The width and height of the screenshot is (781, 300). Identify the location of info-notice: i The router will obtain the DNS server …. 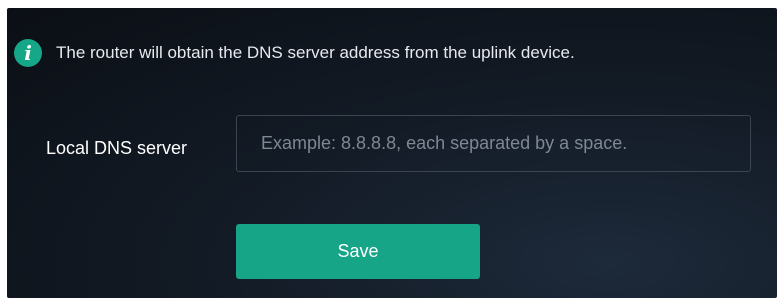
(294, 53).